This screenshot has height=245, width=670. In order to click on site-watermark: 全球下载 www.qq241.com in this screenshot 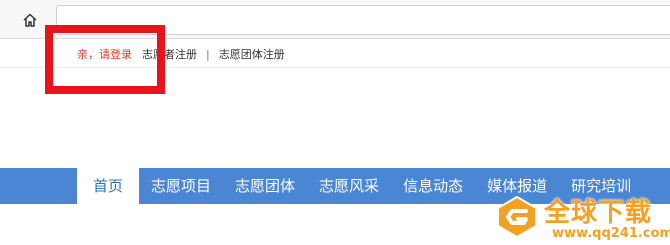, I will do `click(580, 216)`.